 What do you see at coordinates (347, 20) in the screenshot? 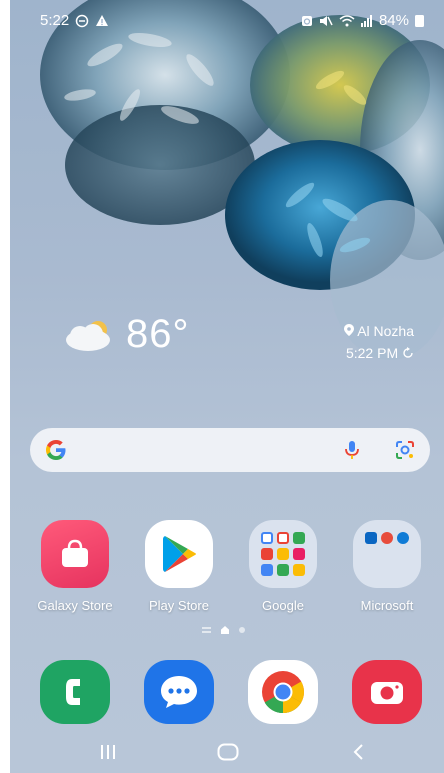
I see `wifi-icon` at bounding box center [347, 20].